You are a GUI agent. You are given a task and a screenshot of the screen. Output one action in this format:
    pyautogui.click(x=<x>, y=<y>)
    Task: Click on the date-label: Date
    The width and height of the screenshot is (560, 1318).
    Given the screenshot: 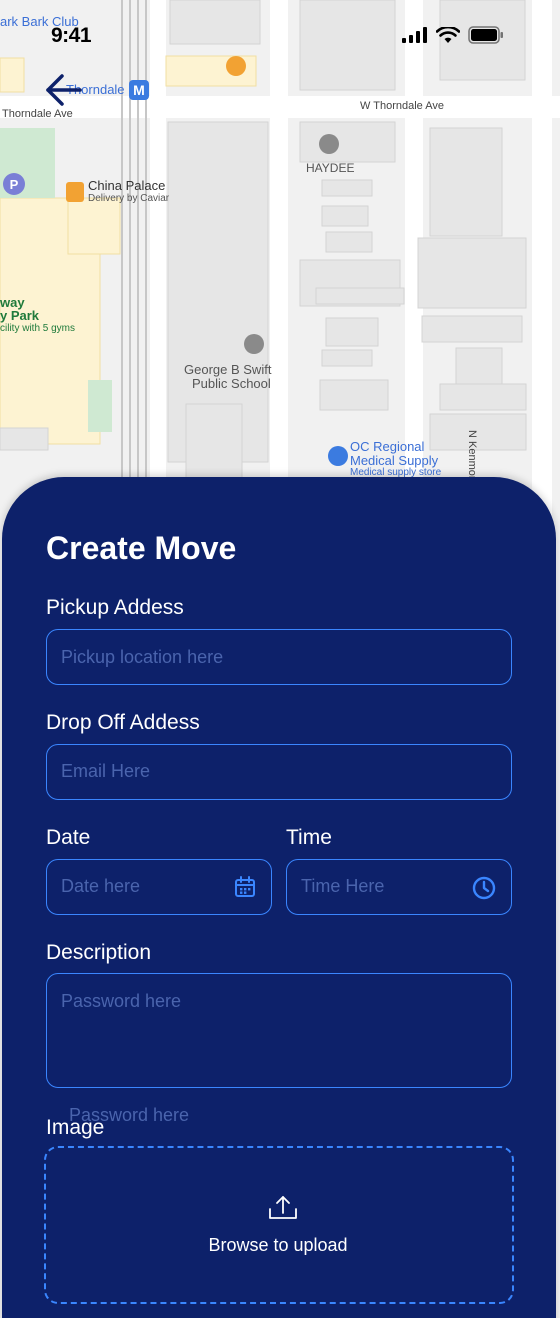 What is the action you would take?
    pyautogui.click(x=68, y=837)
    